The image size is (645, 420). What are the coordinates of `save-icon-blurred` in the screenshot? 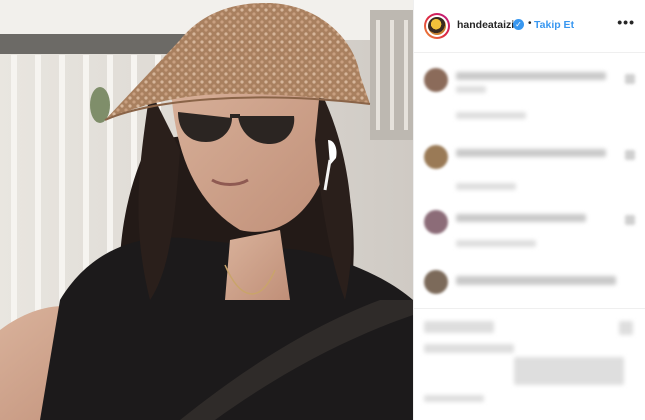 It's located at (626, 328).